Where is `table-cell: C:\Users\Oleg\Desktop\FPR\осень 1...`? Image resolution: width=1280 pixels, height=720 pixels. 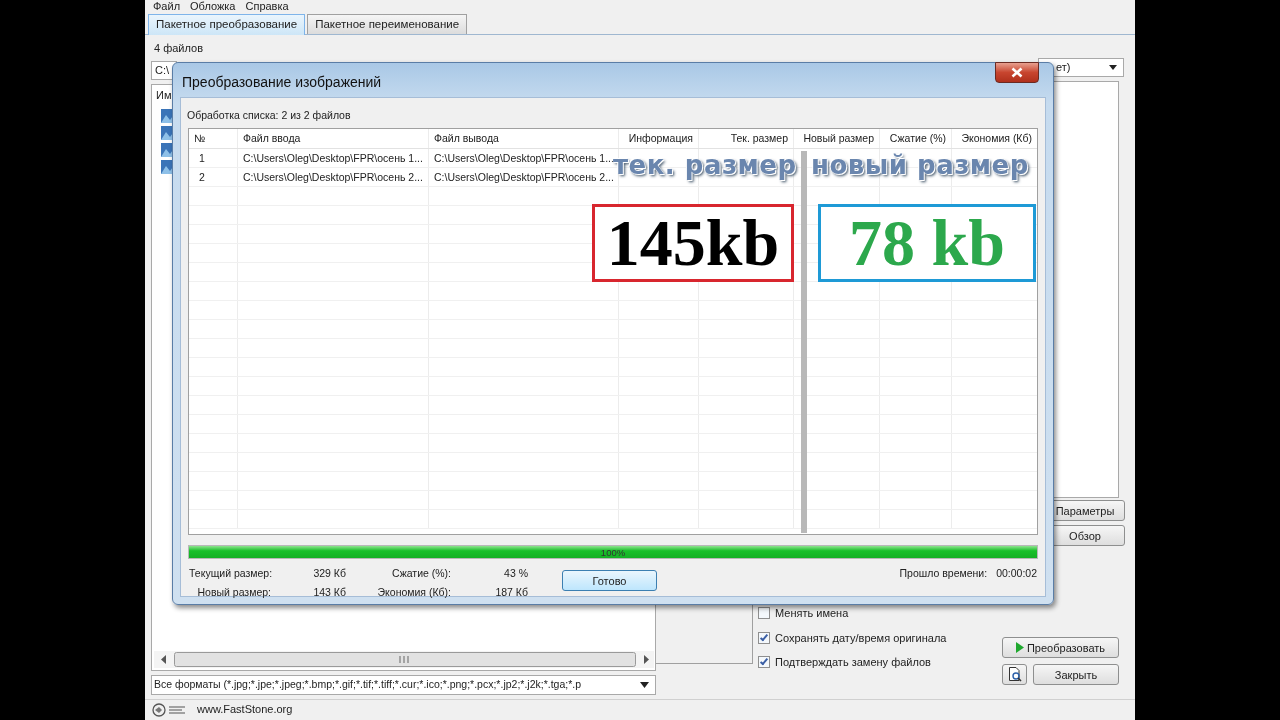
table-cell: C:\Users\Oleg\Desktop\FPR\осень 1... is located at coordinates (333, 158).